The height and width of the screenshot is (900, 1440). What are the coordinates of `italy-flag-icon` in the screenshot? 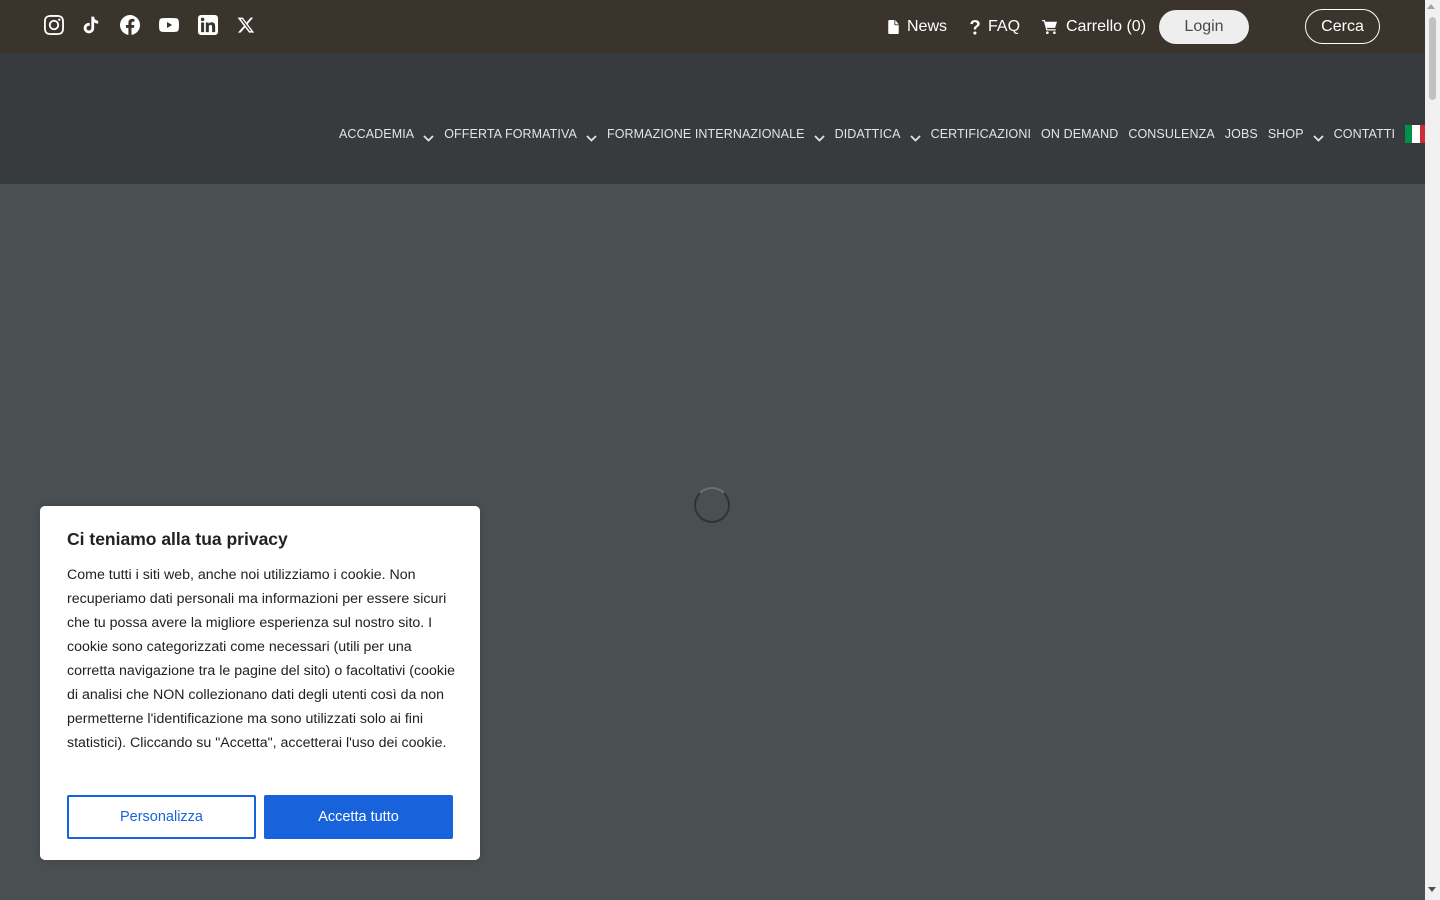 It's located at (1416, 134).